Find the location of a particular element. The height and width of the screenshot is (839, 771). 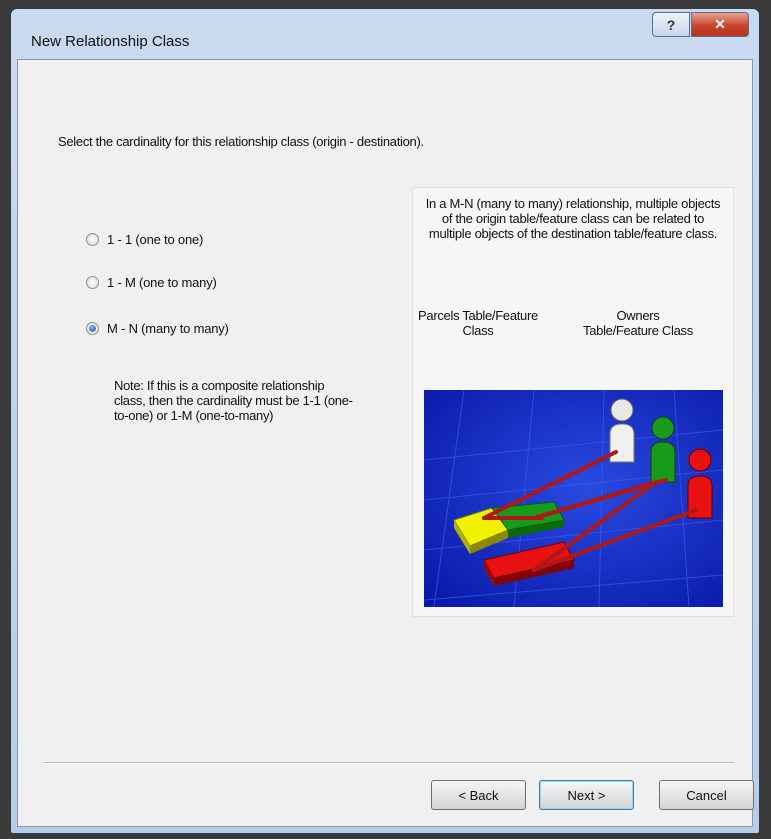

radio-button-selected is located at coordinates (92, 328).